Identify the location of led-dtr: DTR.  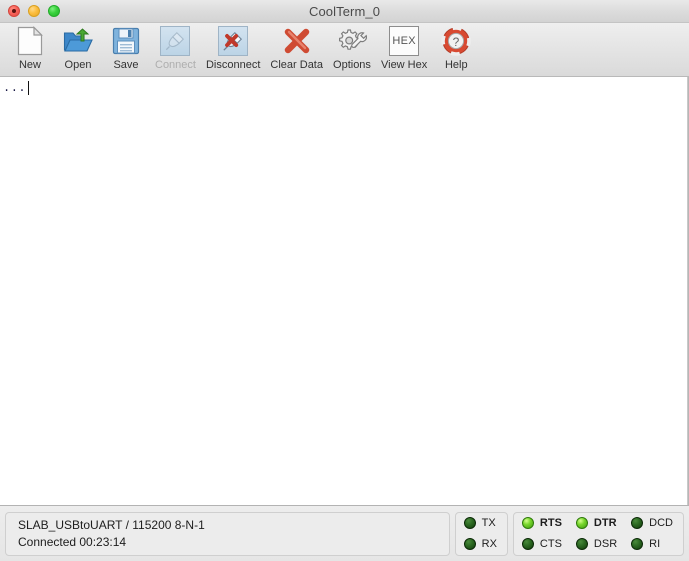
(596, 522).